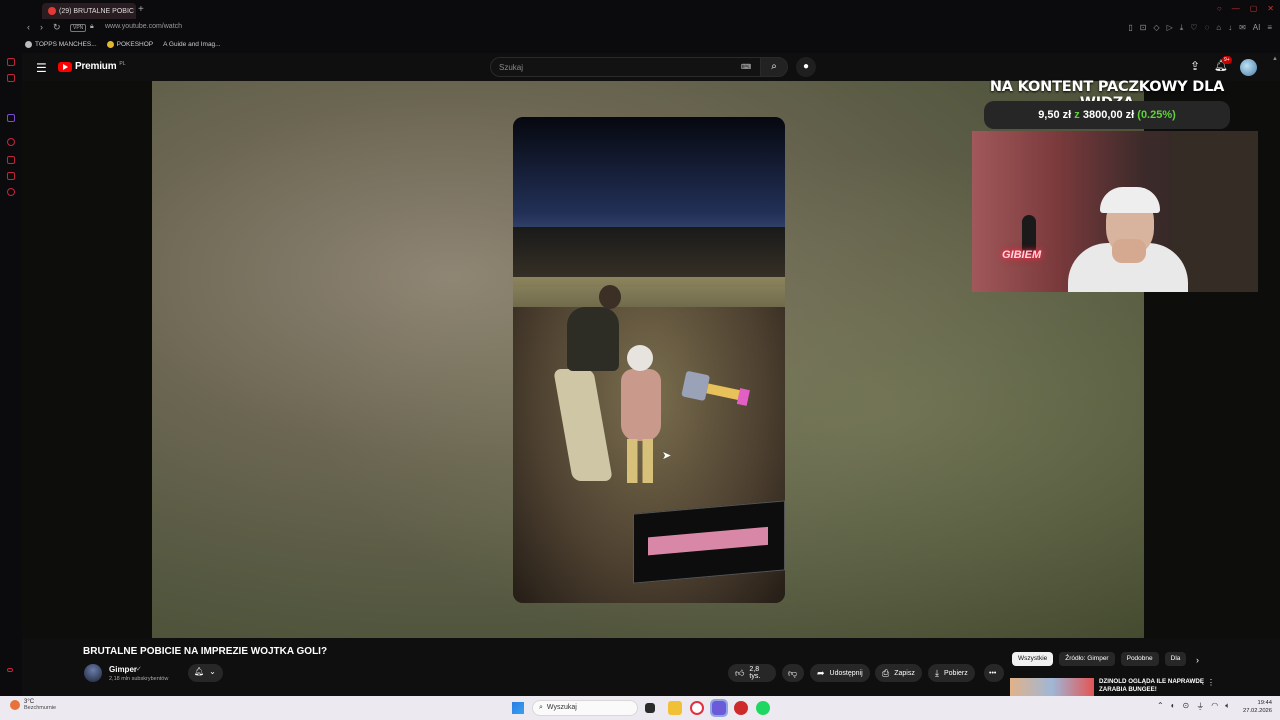  I want to click on file-explorer-icon, so click(675, 708).